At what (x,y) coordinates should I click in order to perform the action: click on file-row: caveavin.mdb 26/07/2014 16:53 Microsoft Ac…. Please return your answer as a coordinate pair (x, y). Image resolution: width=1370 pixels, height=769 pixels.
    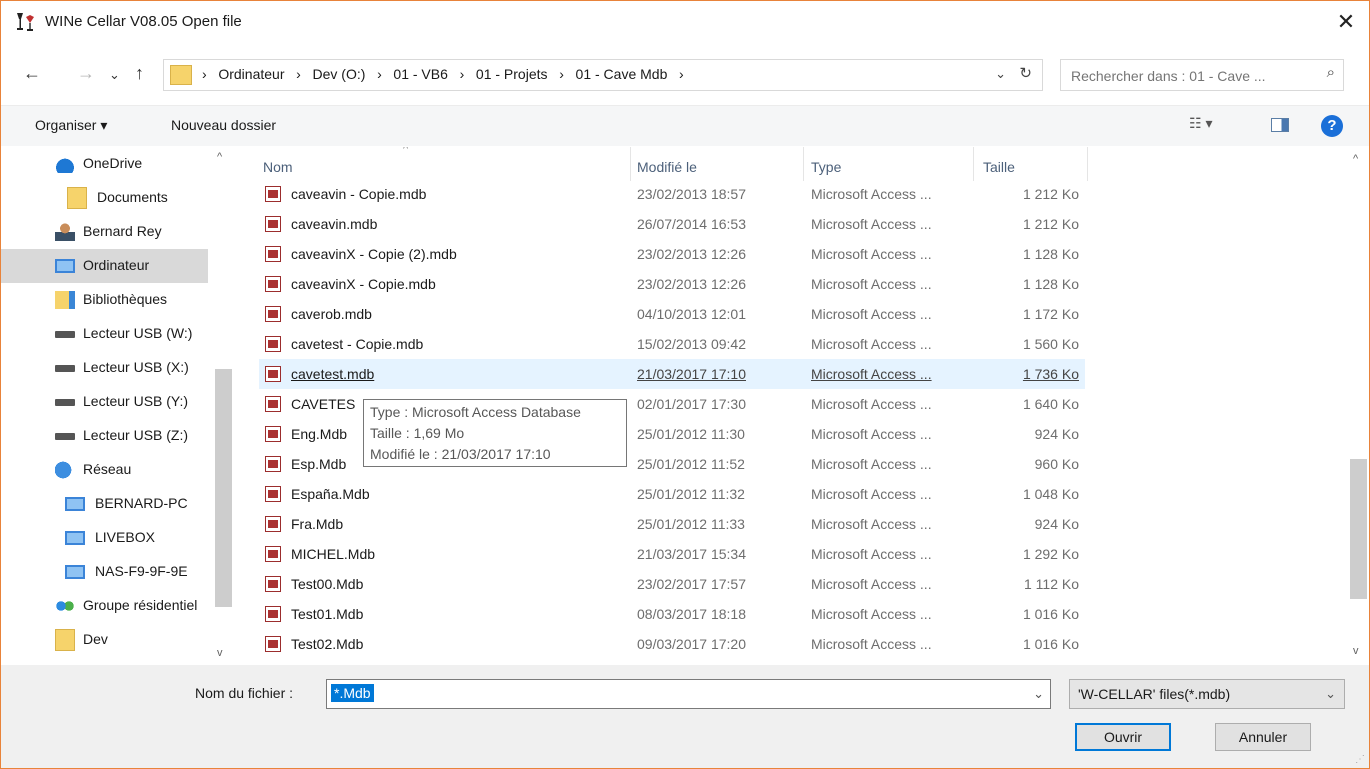
    Looking at the image, I should click on (672, 224).